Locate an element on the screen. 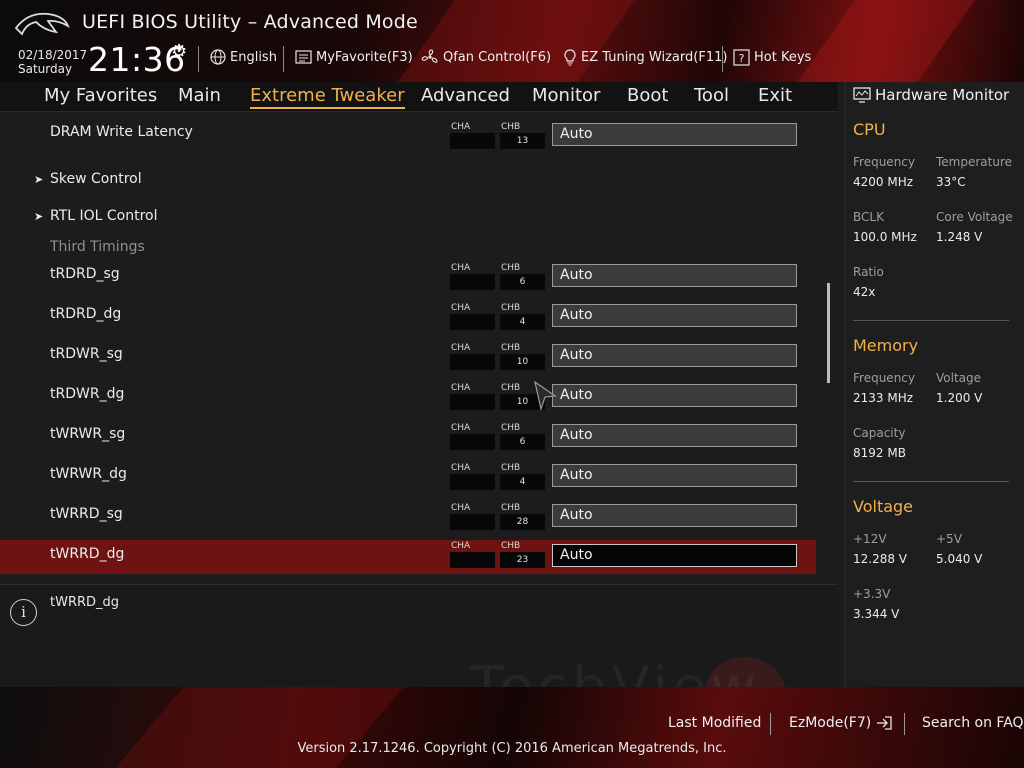 The height and width of the screenshot is (768, 1024). exit-arrow-icon is located at coordinates (884, 723).